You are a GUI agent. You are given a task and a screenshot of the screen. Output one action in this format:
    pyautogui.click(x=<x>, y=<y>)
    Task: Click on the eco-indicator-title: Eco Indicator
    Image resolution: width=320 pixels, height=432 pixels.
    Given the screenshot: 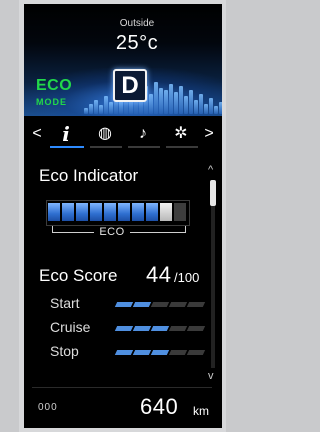 What is the action you would take?
    pyautogui.click(x=89, y=175)
    